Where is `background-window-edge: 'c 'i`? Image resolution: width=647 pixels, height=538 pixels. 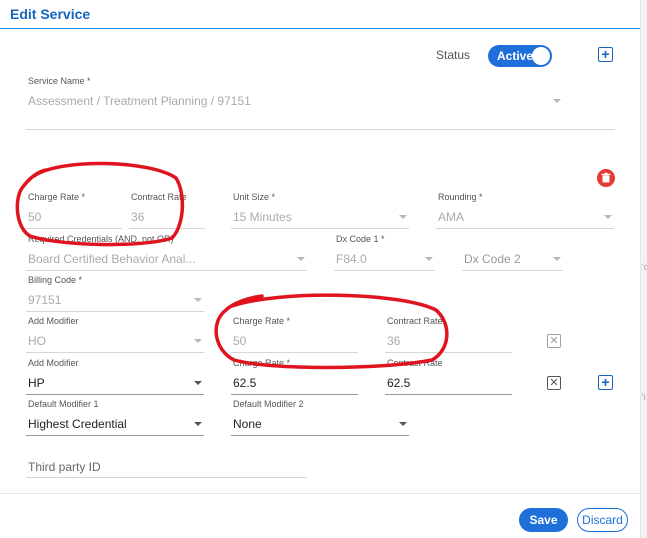
background-window-edge: 'c 'i is located at coordinates (643, 269).